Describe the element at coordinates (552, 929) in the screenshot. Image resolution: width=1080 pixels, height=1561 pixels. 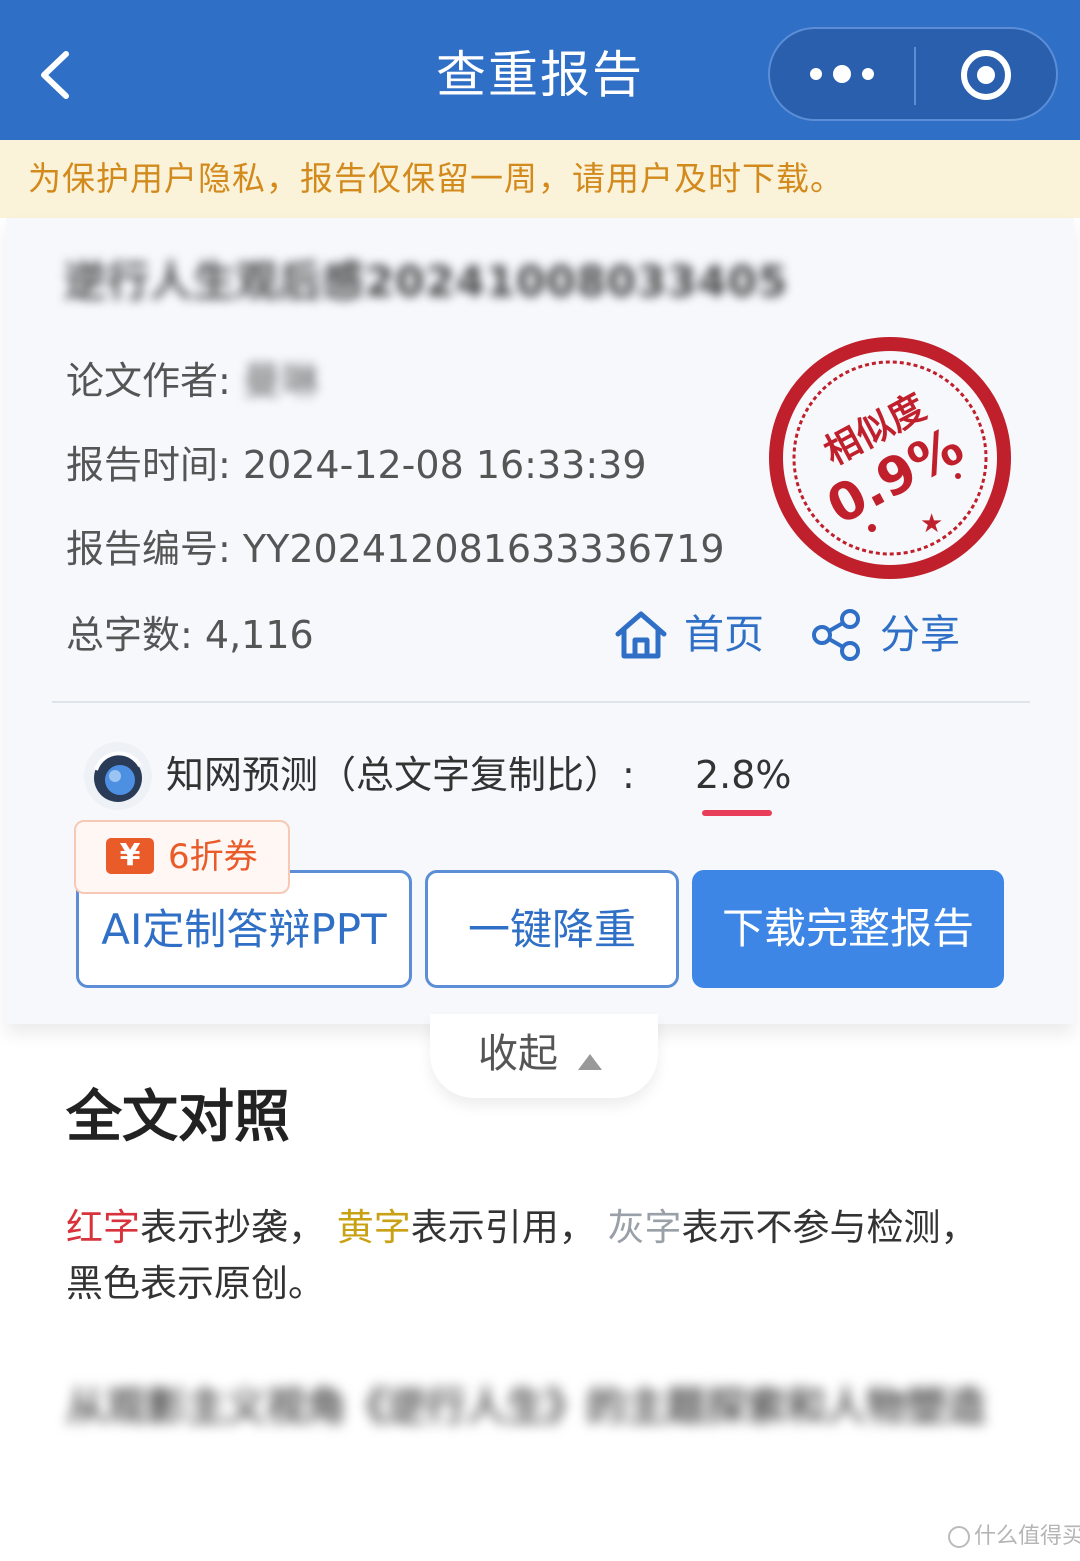
I see `reduce-duplicate-button: 一键降重` at that location.